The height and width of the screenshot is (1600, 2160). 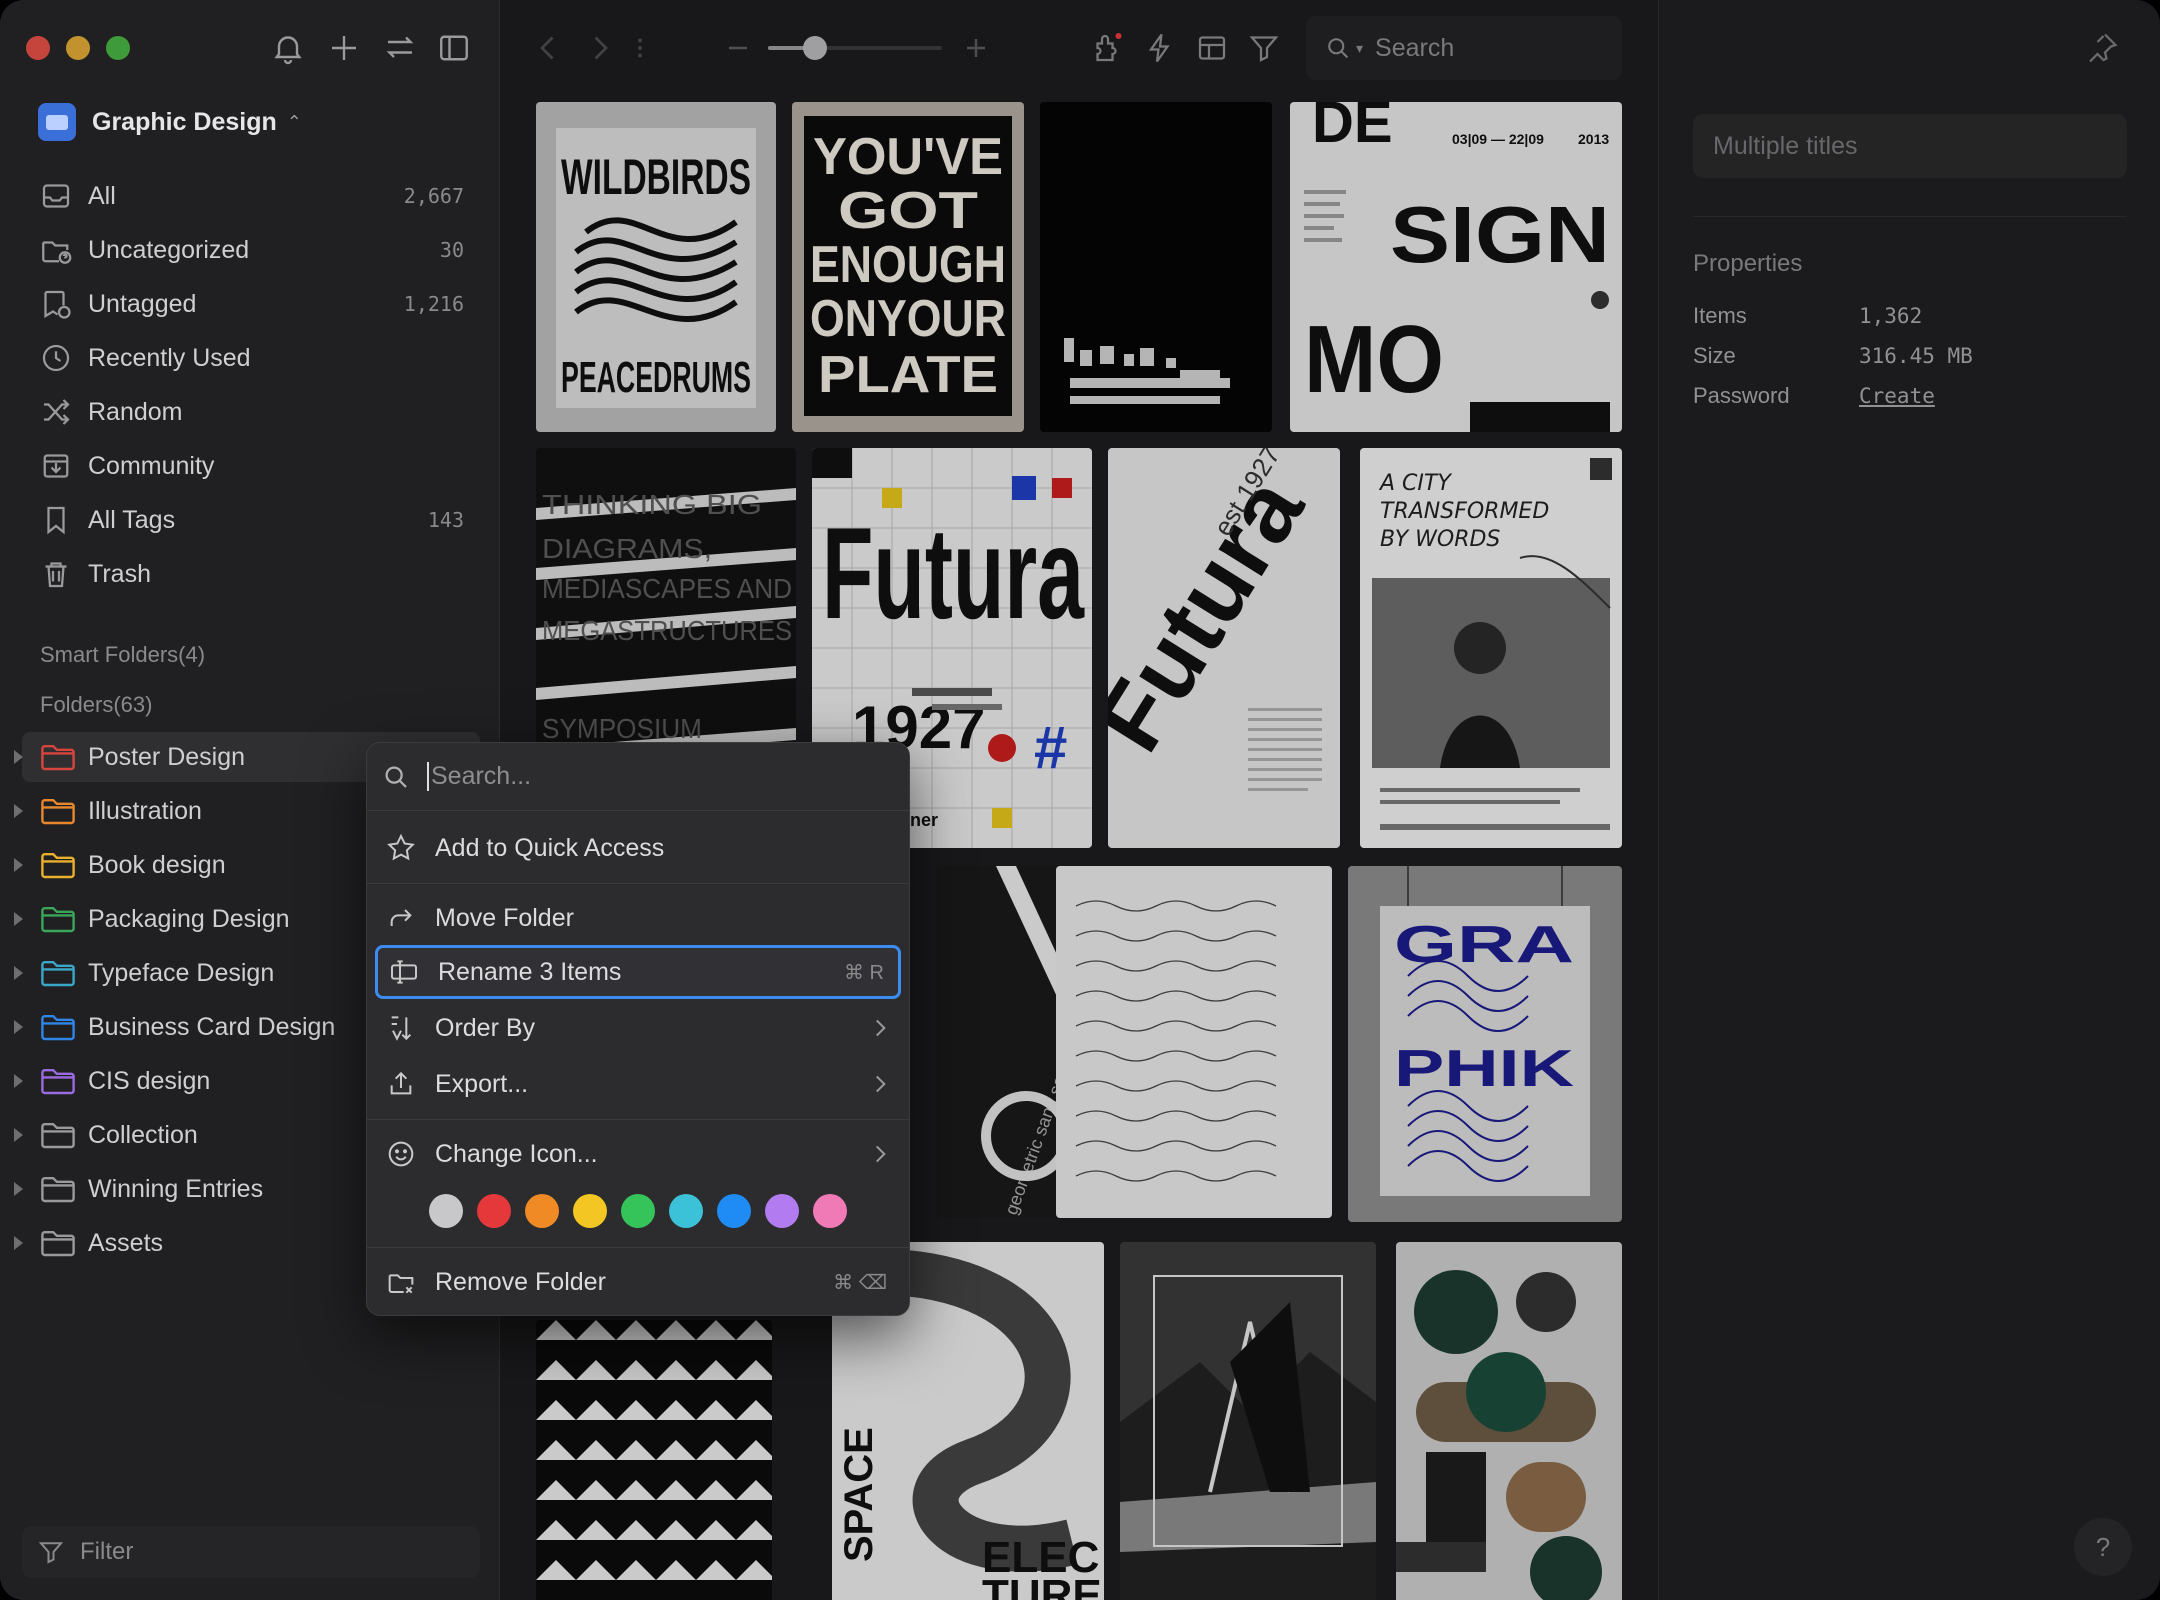 I want to click on zoom-slider-knob, so click(x=814, y=48).